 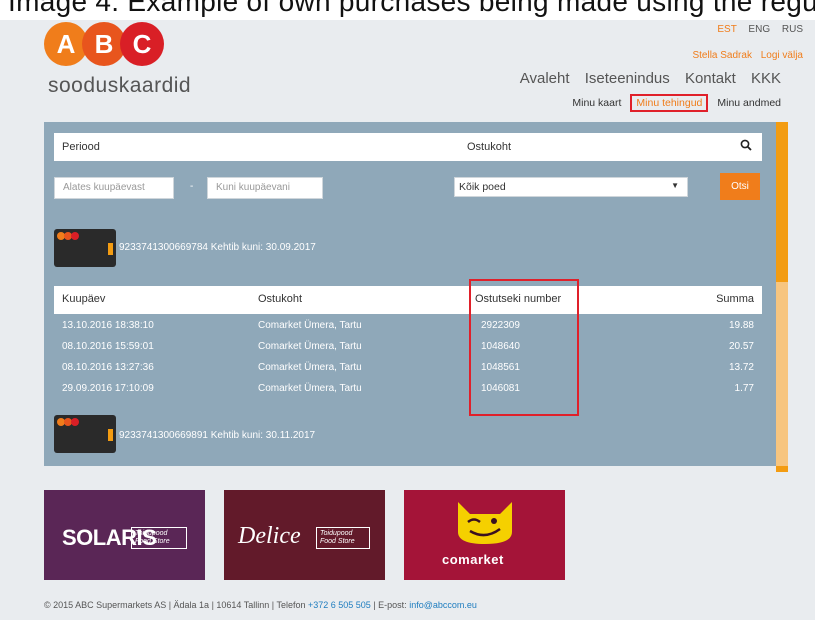 What do you see at coordinates (759, 29) in the screenshot?
I see `lang-eng: ENG` at bounding box center [759, 29].